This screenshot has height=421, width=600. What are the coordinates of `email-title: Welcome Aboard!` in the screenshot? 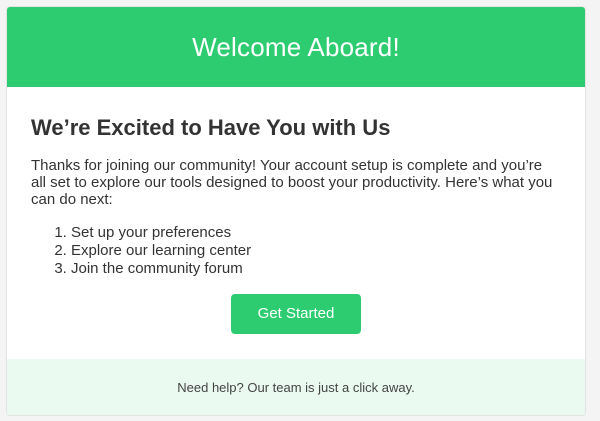 It's located at (296, 46).